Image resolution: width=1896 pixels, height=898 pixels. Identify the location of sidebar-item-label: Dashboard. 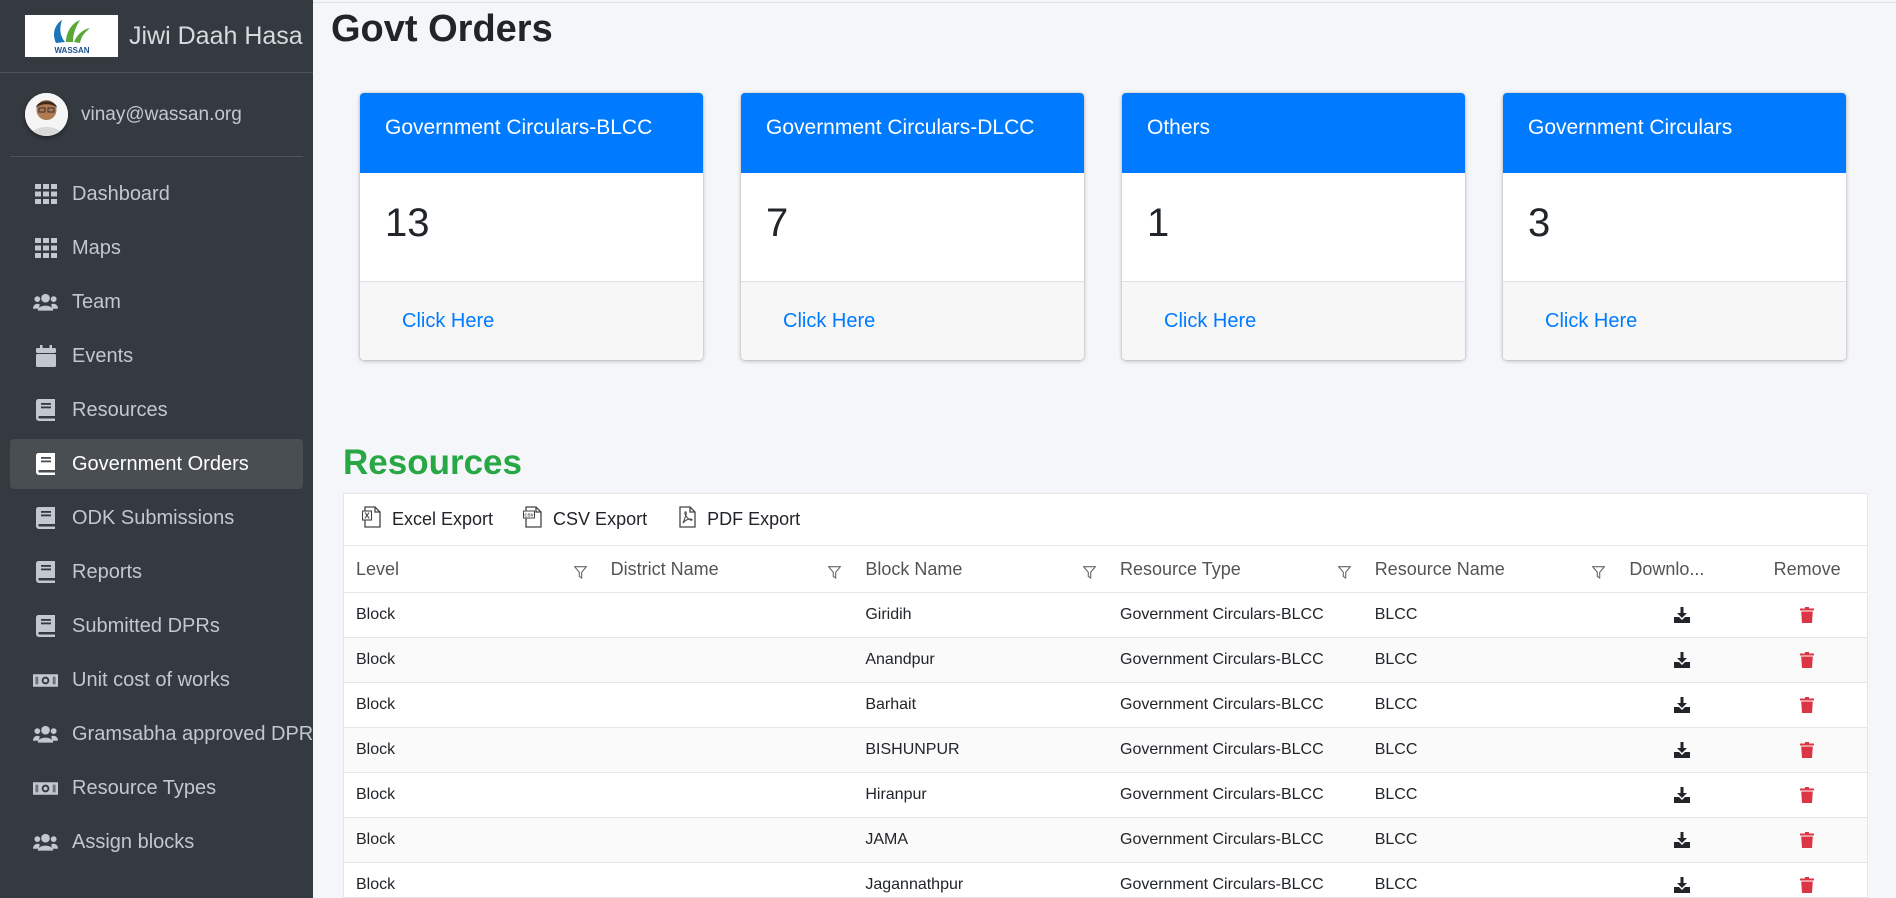
(121, 193).